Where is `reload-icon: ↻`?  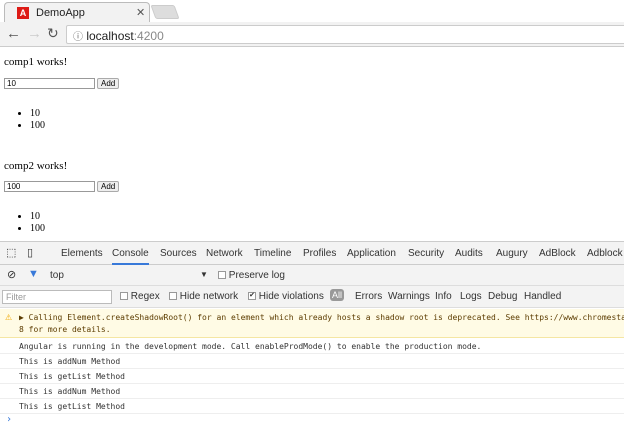
reload-icon: ↻ is located at coordinates (53, 33).